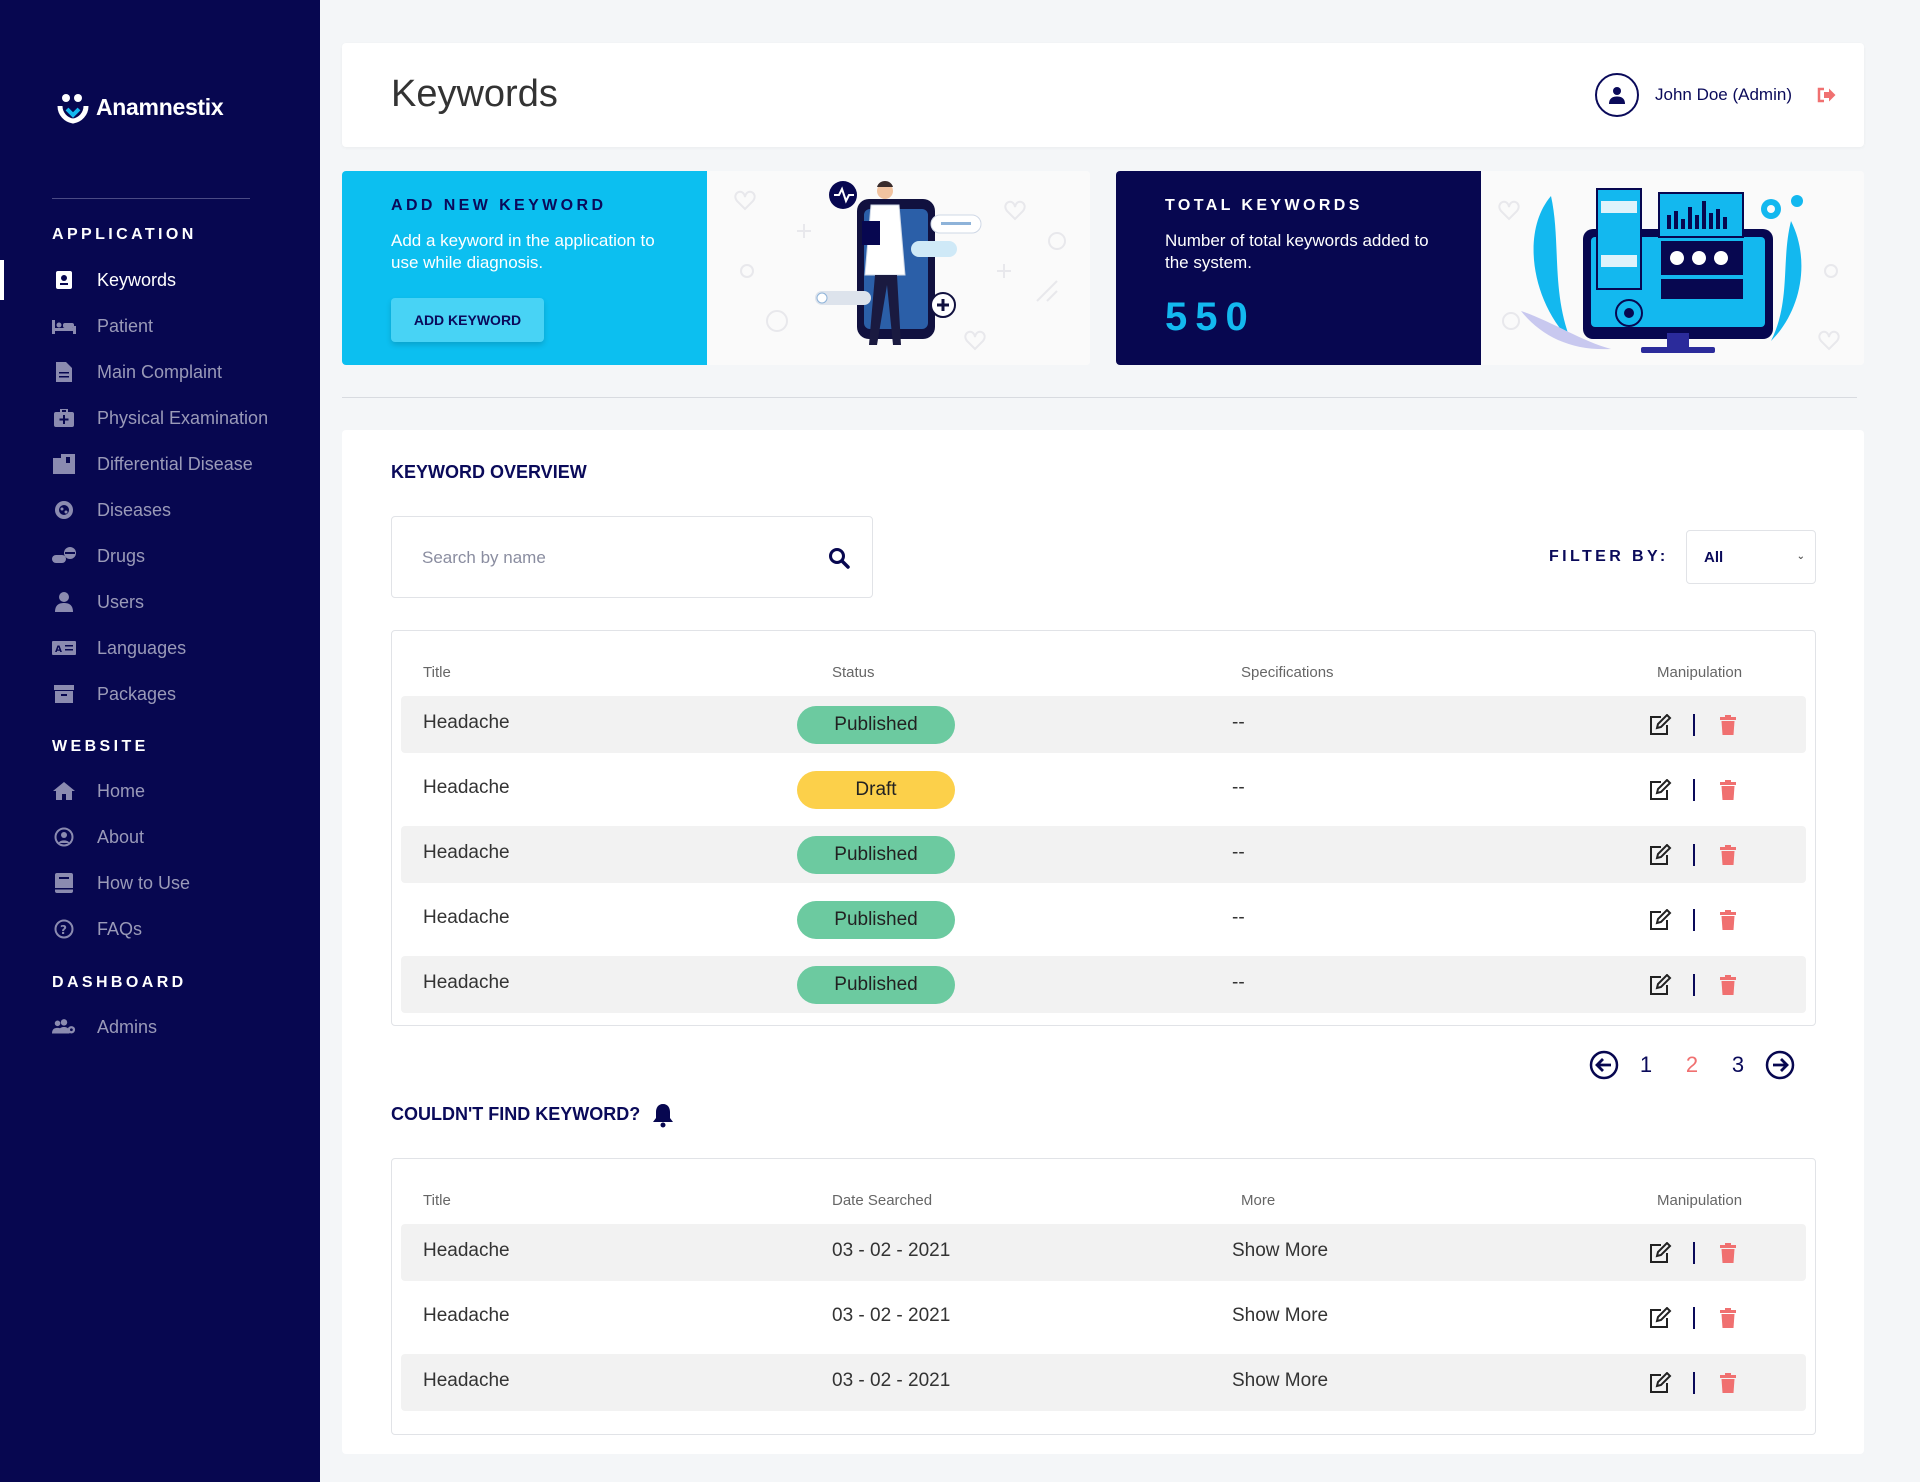 This screenshot has height=1482, width=1920. Describe the element at coordinates (612, 558) in the screenshot. I see `search-input` at that location.